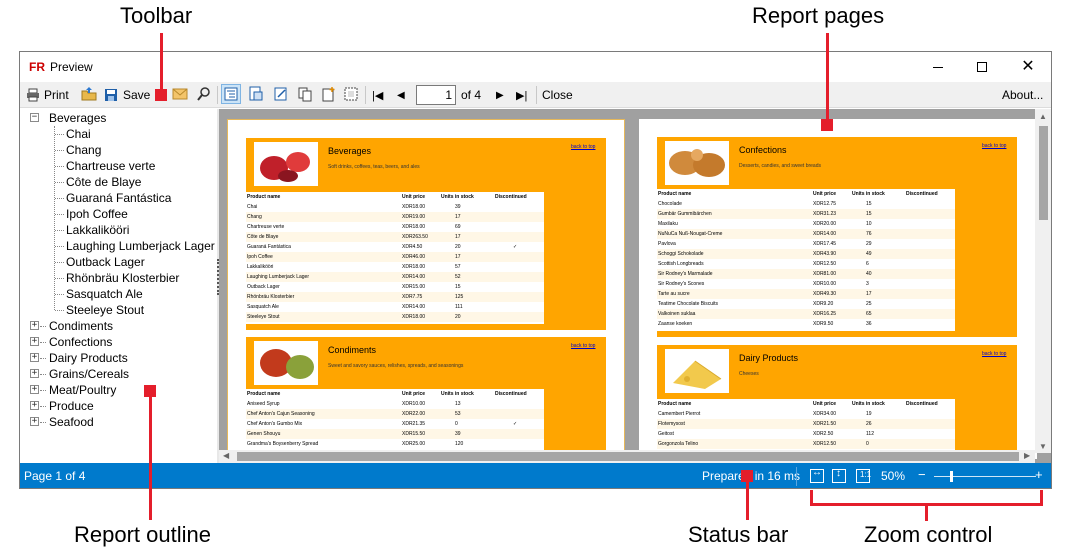  Describe the element at coordinates (817, 475) in the screenshot. I see `zoom-page-width-button: ↔` at that location.